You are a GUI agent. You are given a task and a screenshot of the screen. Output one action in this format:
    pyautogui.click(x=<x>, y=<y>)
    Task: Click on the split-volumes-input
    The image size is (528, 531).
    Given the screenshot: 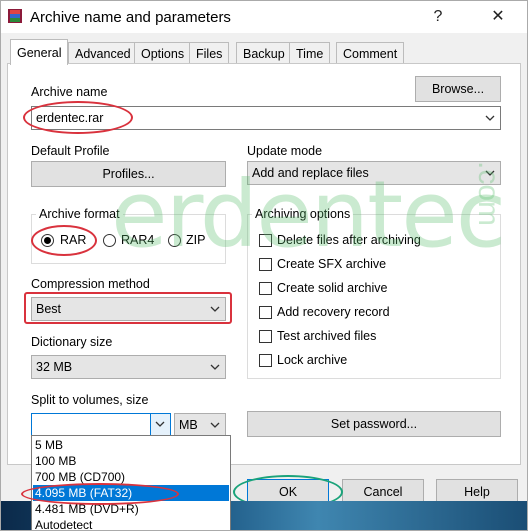 What is the action you would take?
    pyautogui.click(x=101, y=424)
    